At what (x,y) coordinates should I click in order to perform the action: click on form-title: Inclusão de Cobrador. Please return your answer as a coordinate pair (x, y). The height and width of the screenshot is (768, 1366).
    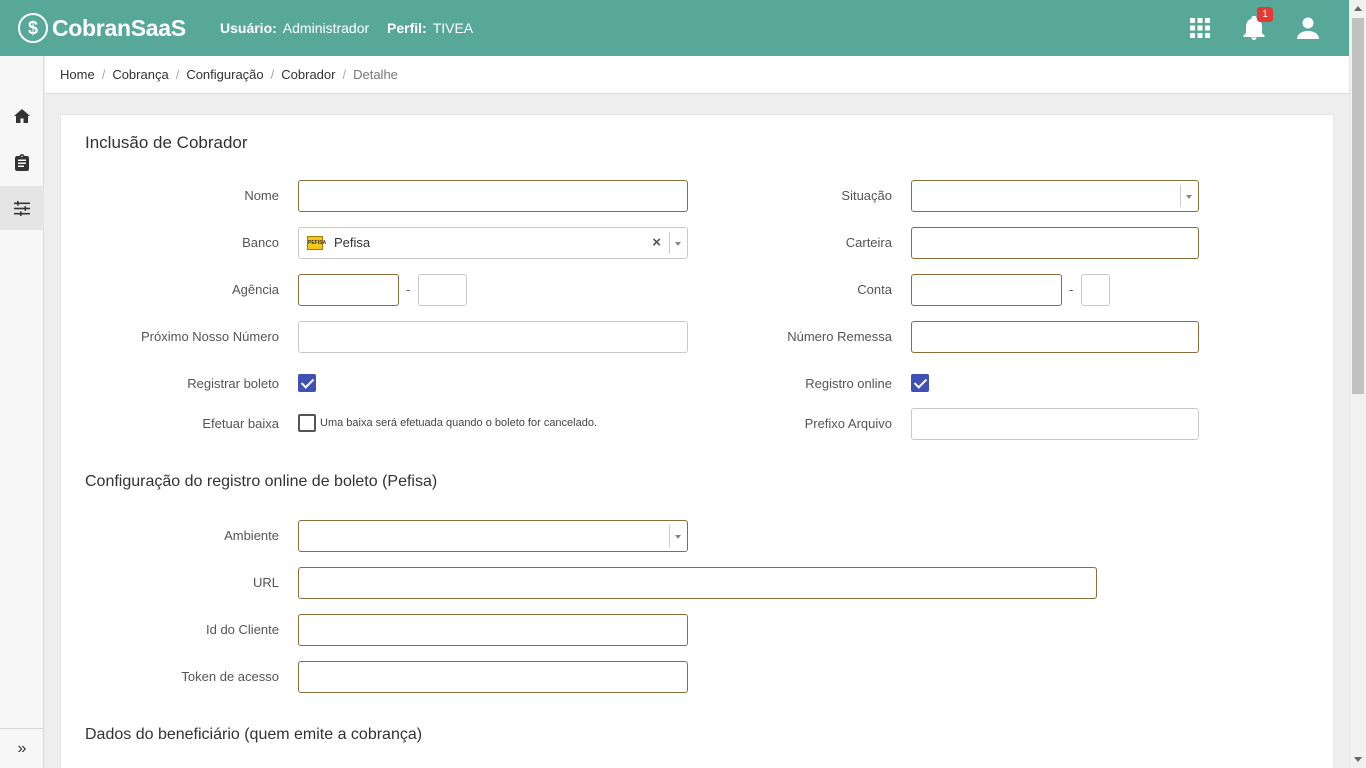
    Looking at the image, I should click on (166, 142).